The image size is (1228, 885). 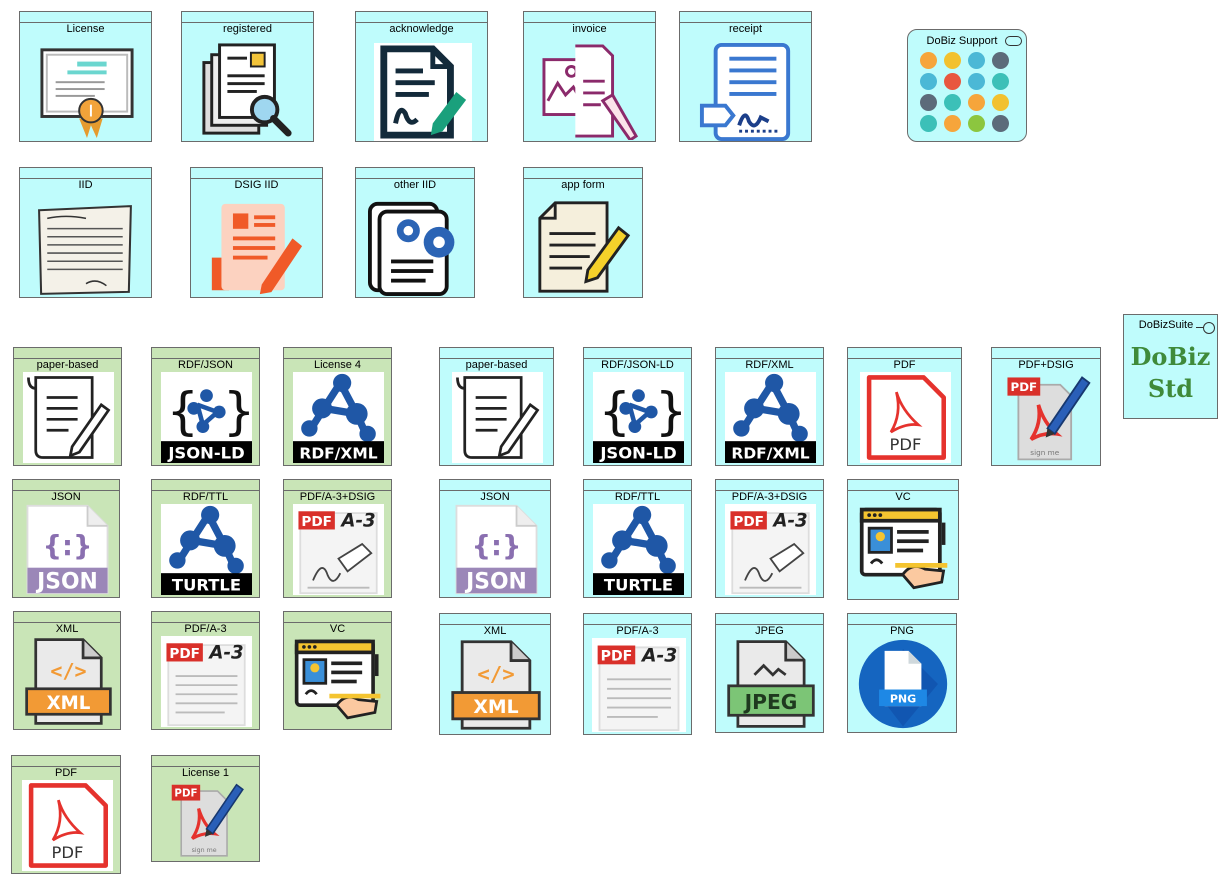 I want to click on node-label: acknowledge, so click(x=421, y=29).